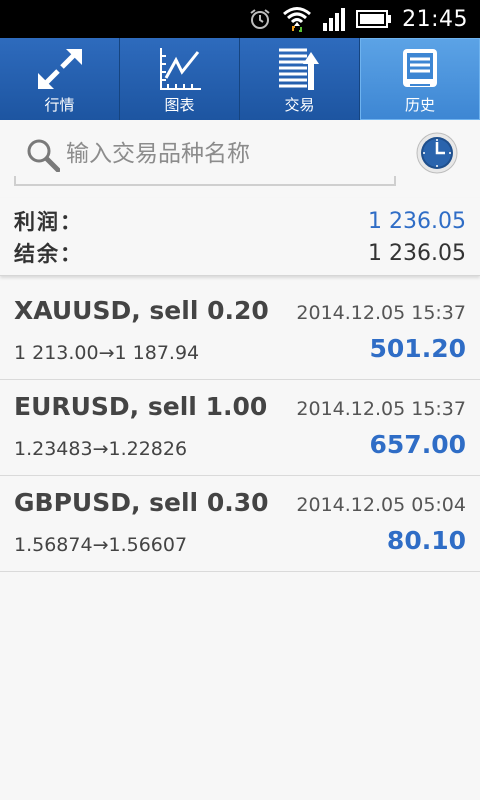 The image size is (480, 800). Describe the element at coordinates (101, 545) in the screenshot. I see `trade-prices: 1.56874→1.56607` at that location.